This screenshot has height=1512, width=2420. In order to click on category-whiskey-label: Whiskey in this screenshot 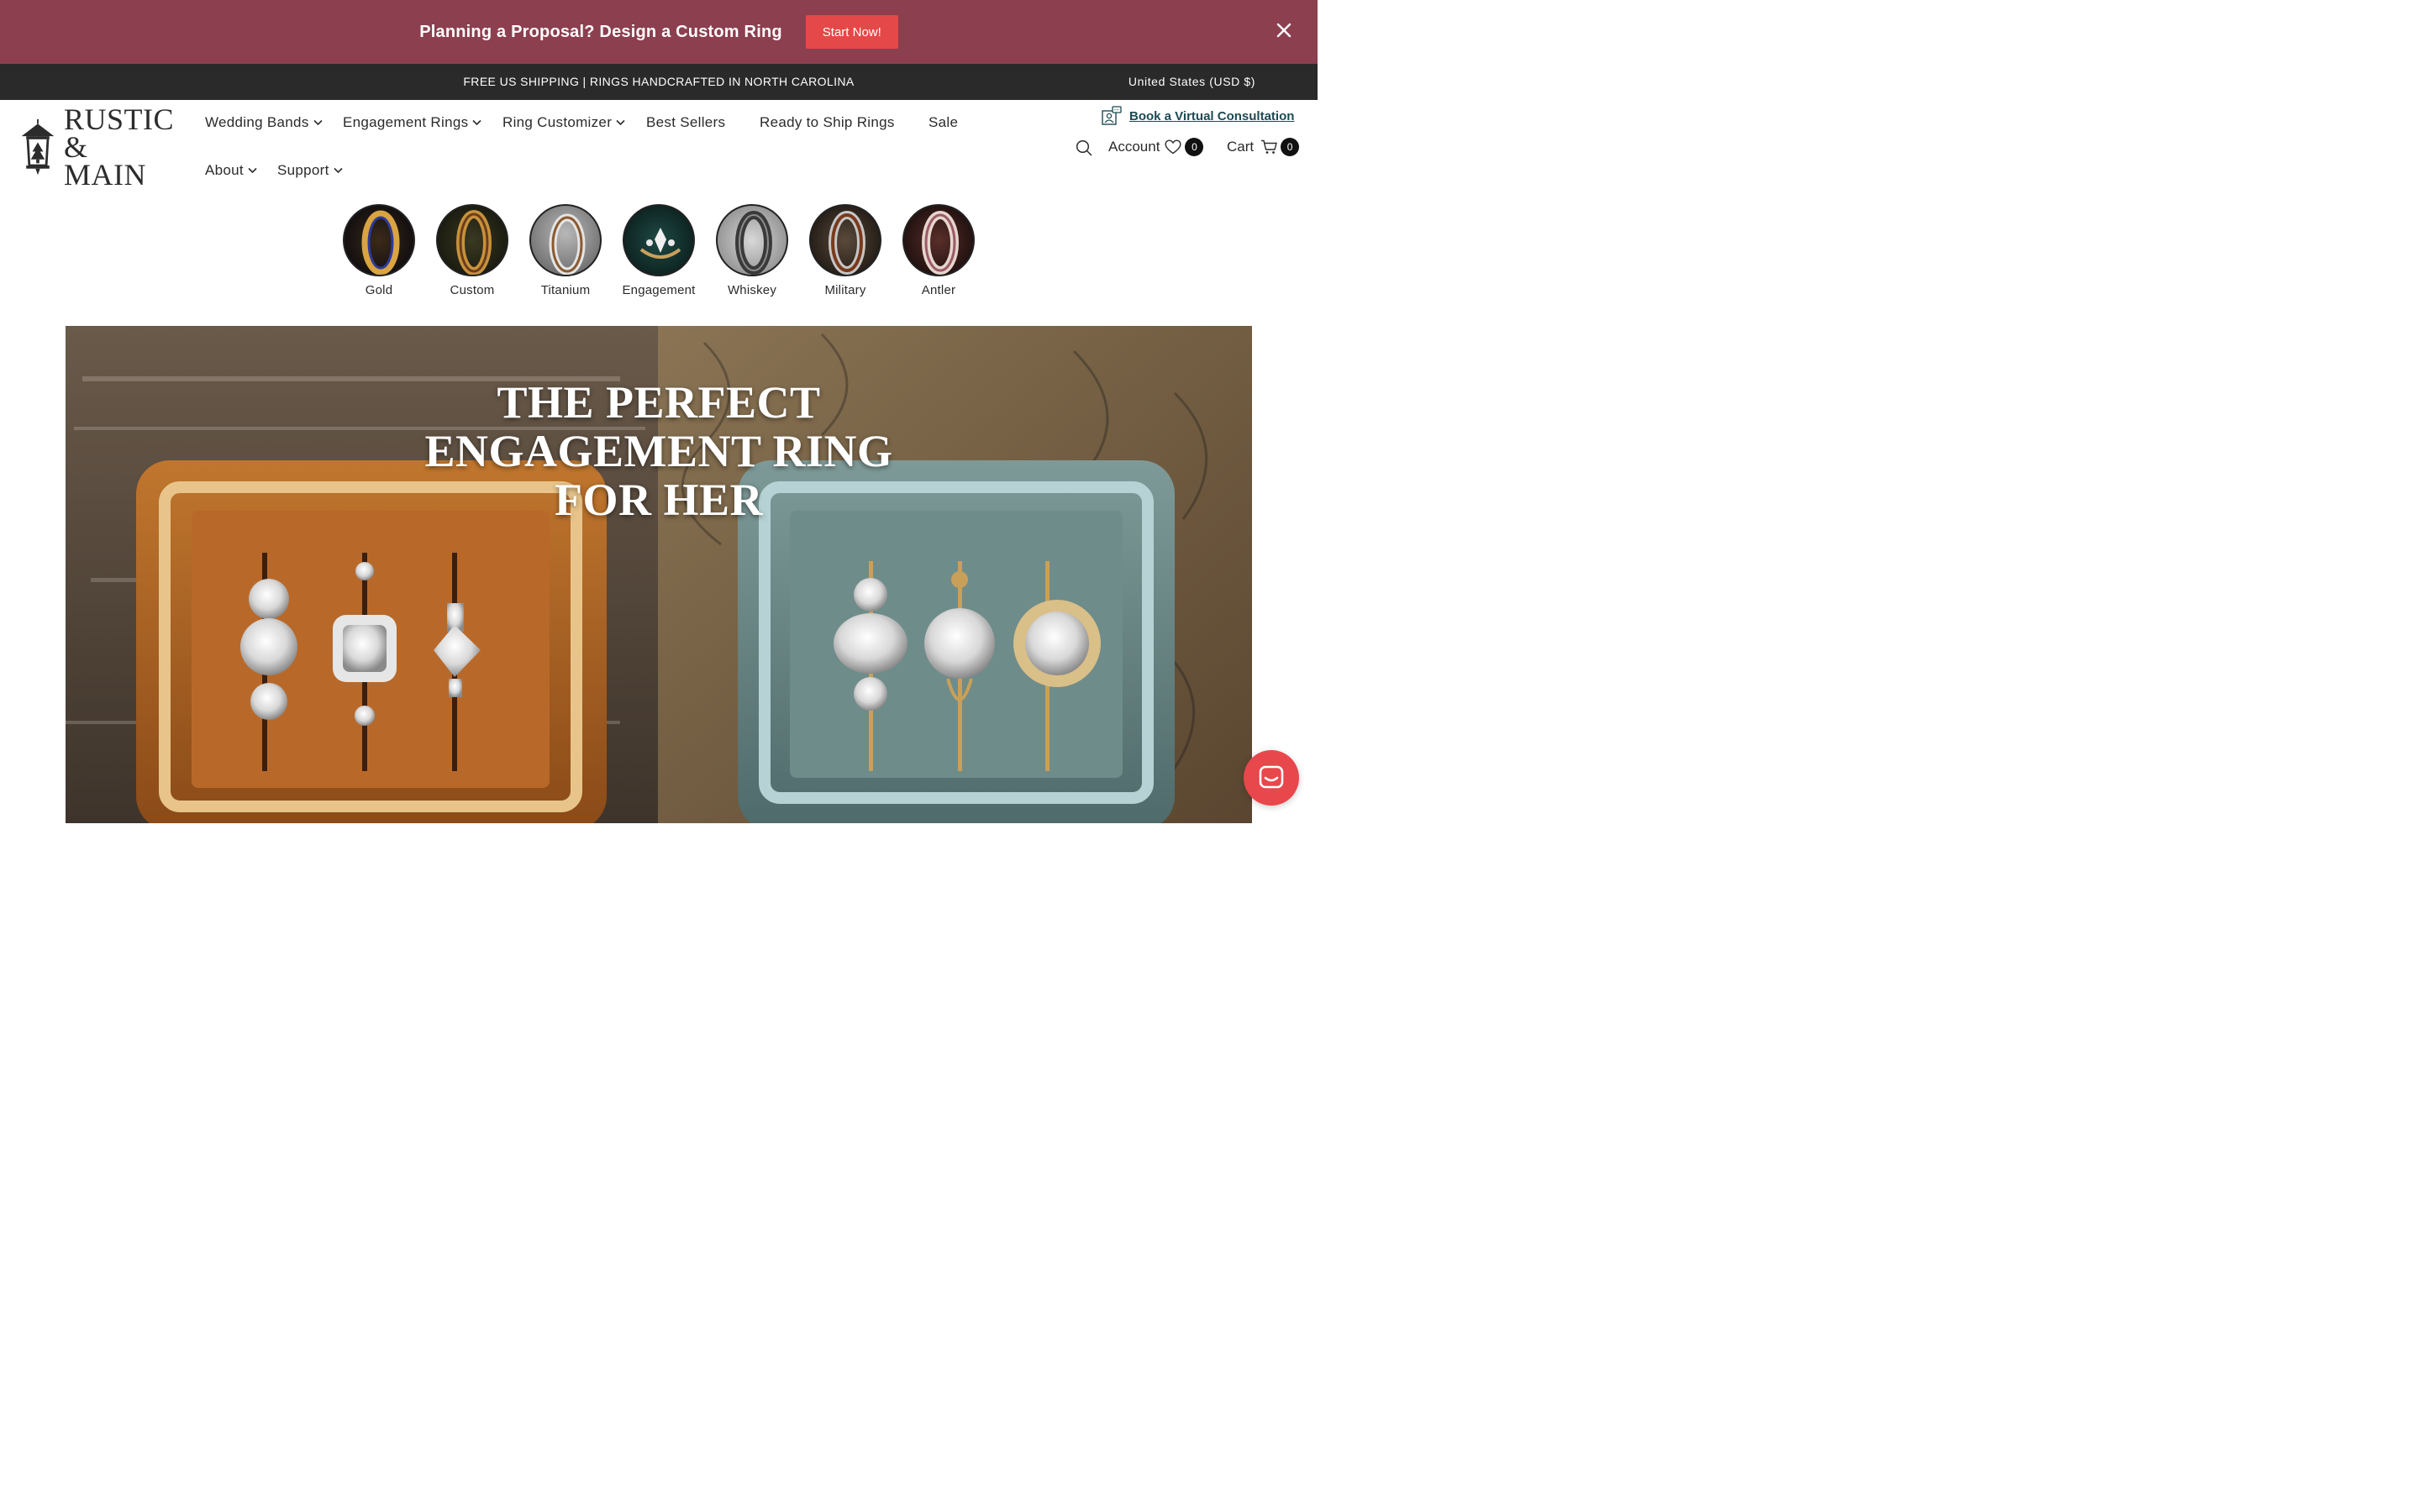, I will do `click(752, 290)`.